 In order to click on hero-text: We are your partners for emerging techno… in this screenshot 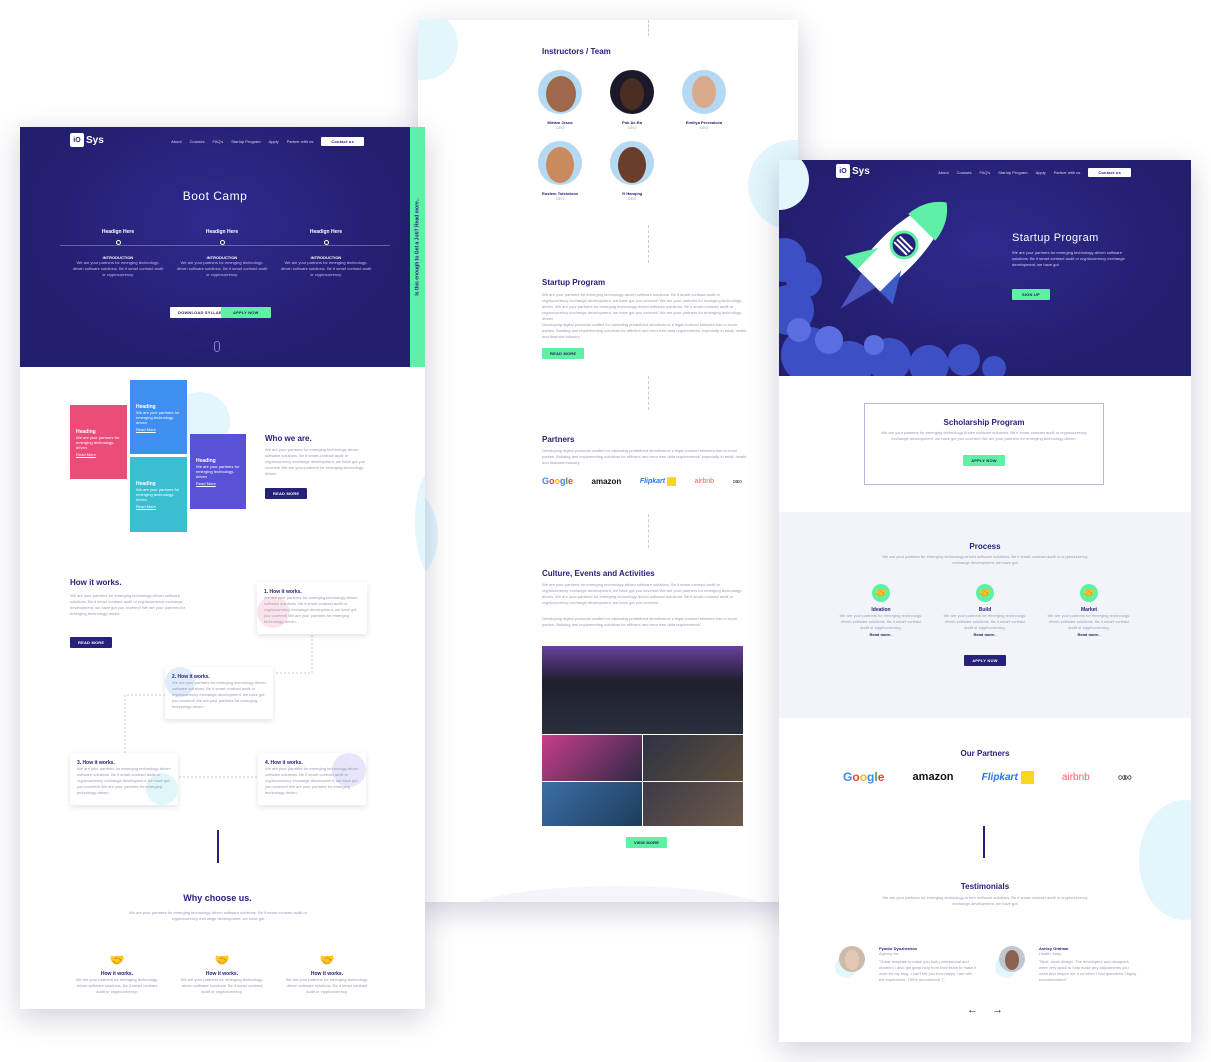, I will do `click(1068, 258)`.